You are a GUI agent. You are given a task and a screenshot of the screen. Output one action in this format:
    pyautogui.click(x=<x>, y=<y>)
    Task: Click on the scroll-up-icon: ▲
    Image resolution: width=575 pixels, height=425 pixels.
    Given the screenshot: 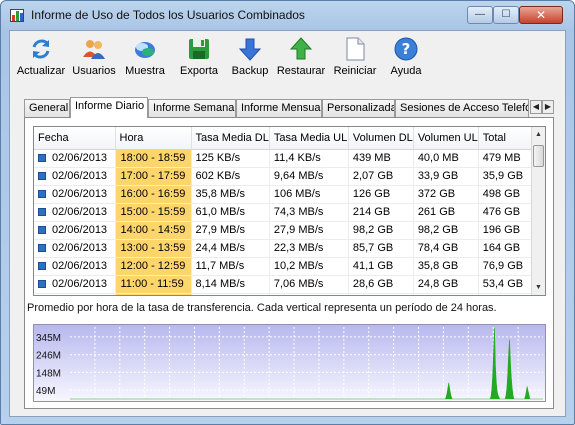 What is the action you would take?
    pyautogui.click(x=538, y=134)
    